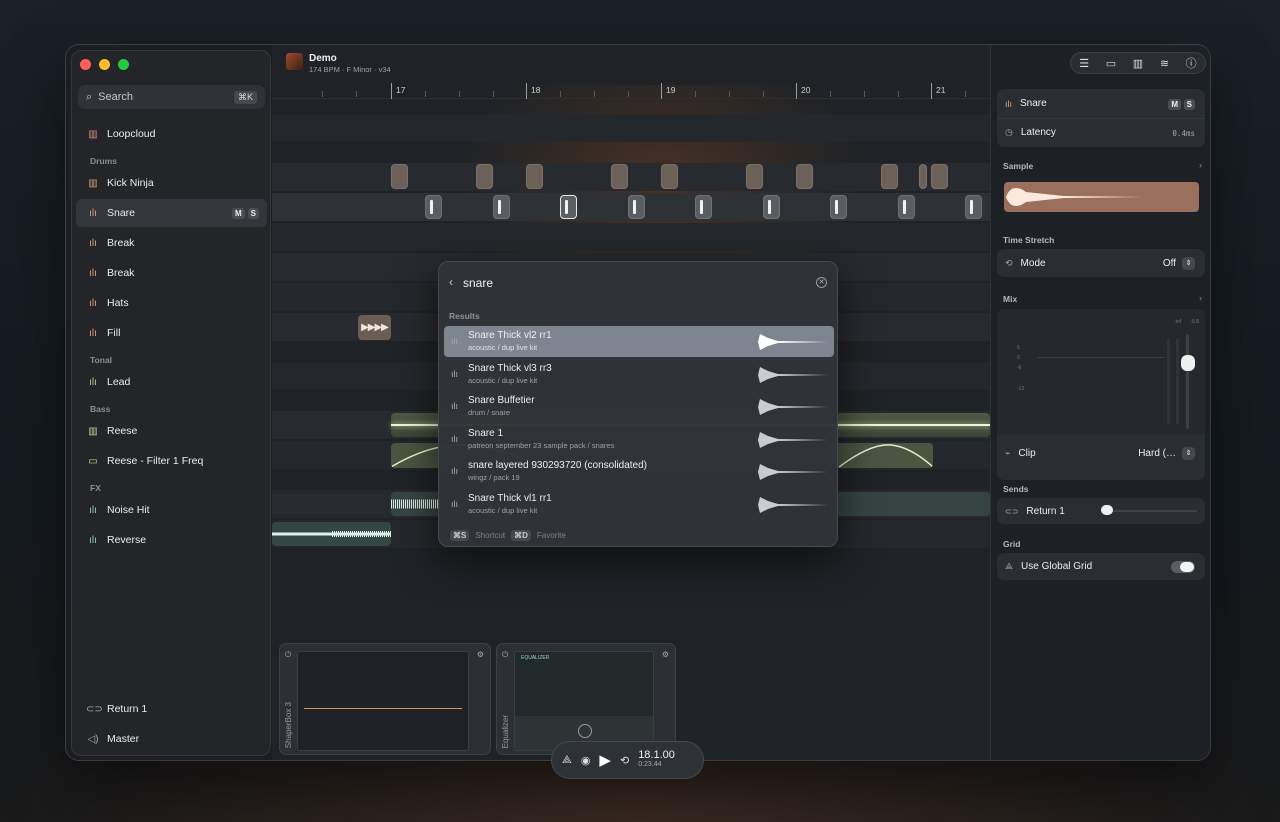 The image size is (1280, 822). What do you see at coordinates (171, 431) in the screenshot?
I see `sidebar-item-reese: ▥ Reese` at bounding box center [171, 431].